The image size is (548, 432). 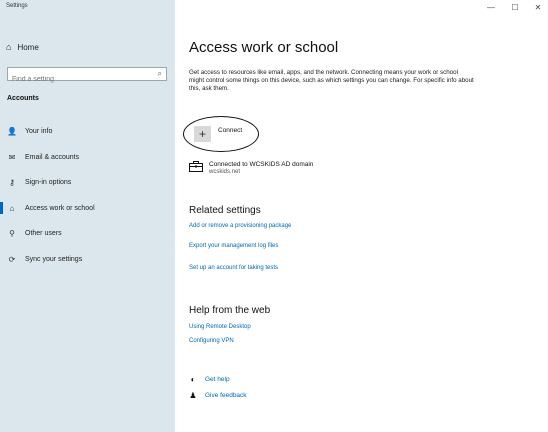 I want to click on related-settings-heading: Related settings, so click(x=225, y=210).